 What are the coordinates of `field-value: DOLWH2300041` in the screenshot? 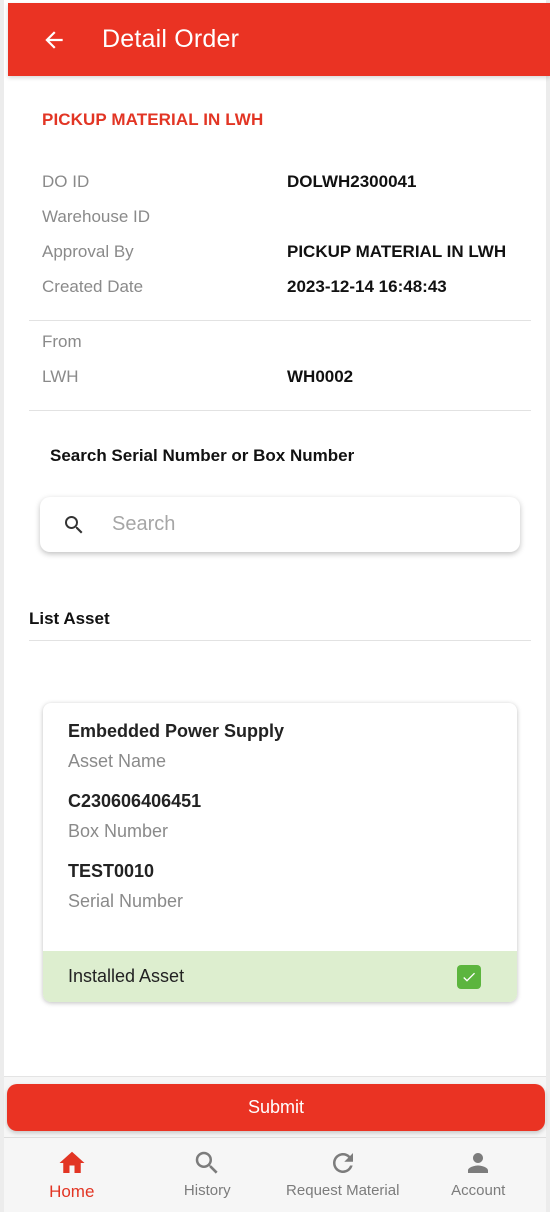 It's located at (352, 181).